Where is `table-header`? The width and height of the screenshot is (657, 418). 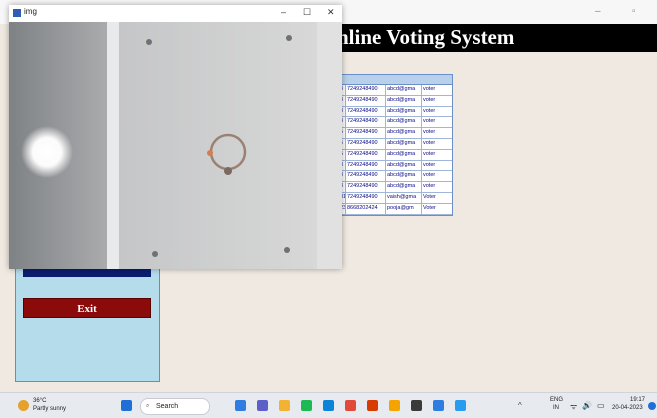 table-header is located at coordinates (395, 80).